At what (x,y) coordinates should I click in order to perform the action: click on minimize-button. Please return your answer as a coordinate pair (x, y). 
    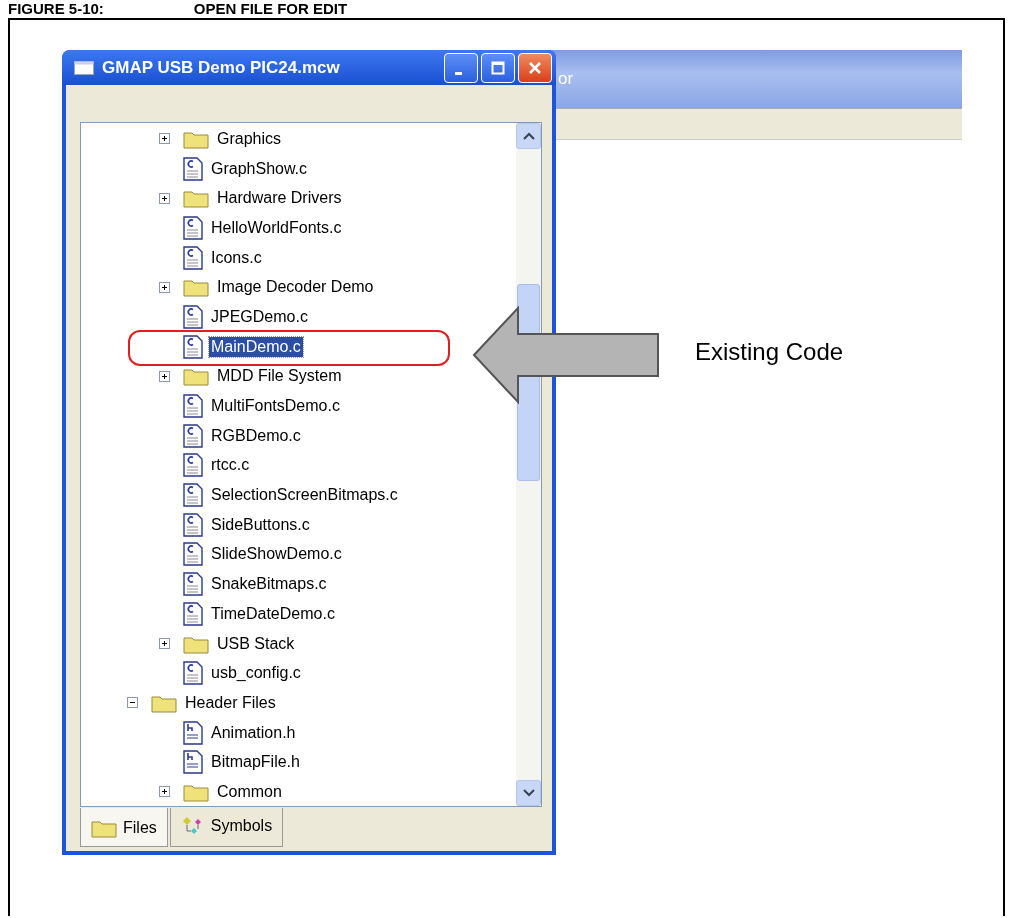
    Looking at the image, I should click on (461, 67).